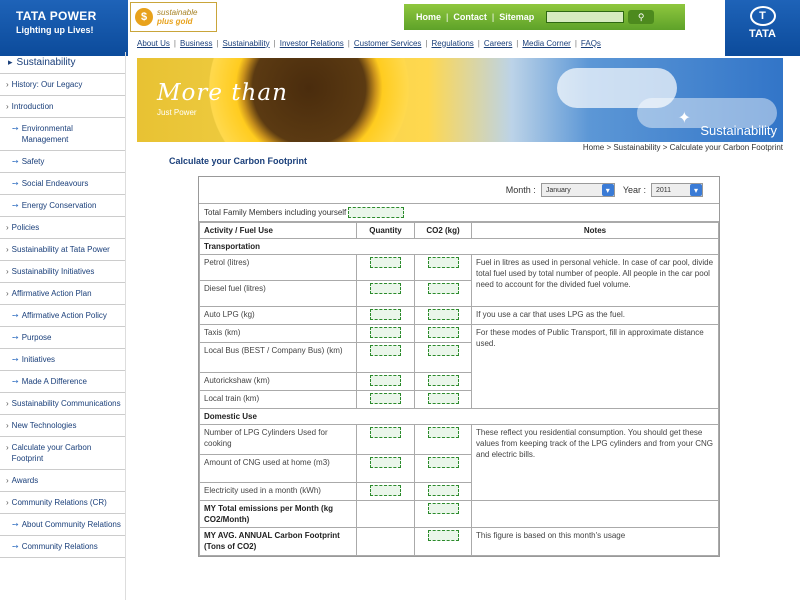  What do you see at coordinates (62, 250) in the screenshot?
I see `sidebar-item: › Sustainability at Tata Power` at bounding box center [62, 250].